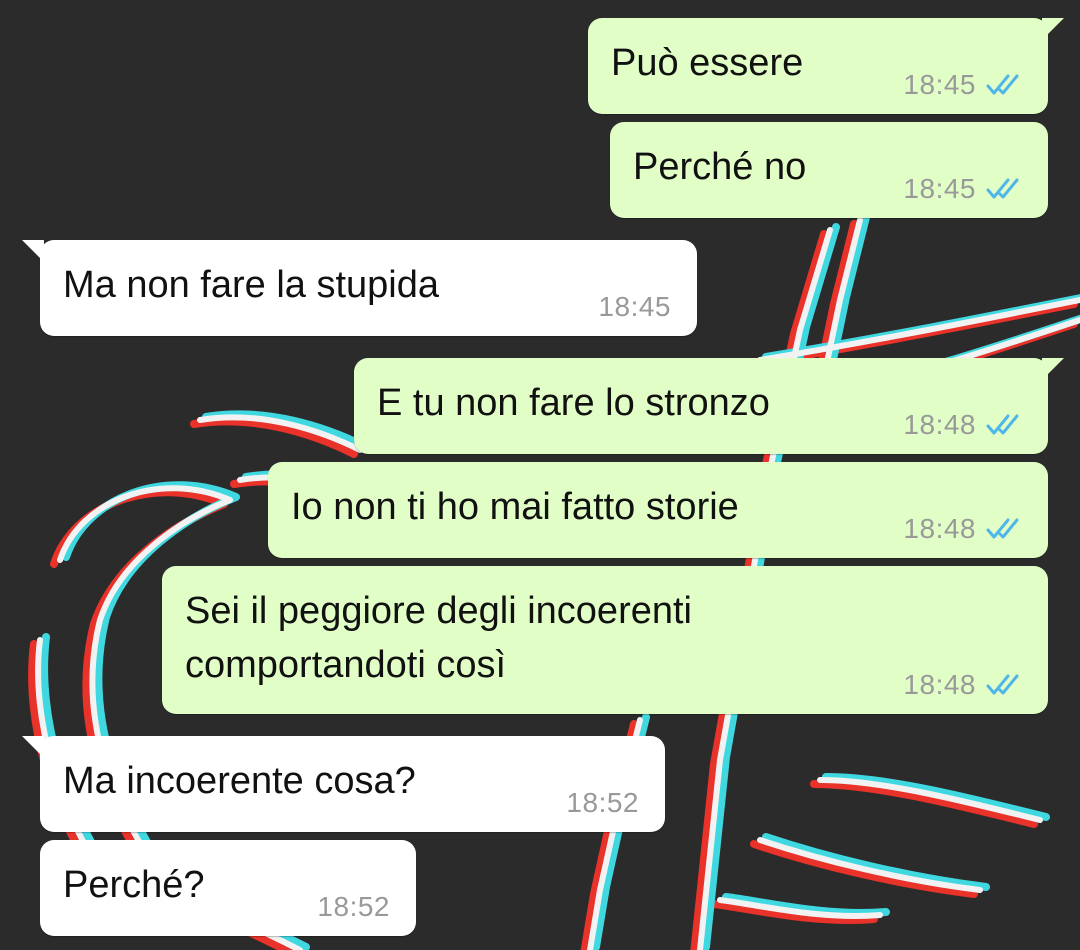  I want to click on message-text: E tu non fare lo stronzo, so click(573, 403).